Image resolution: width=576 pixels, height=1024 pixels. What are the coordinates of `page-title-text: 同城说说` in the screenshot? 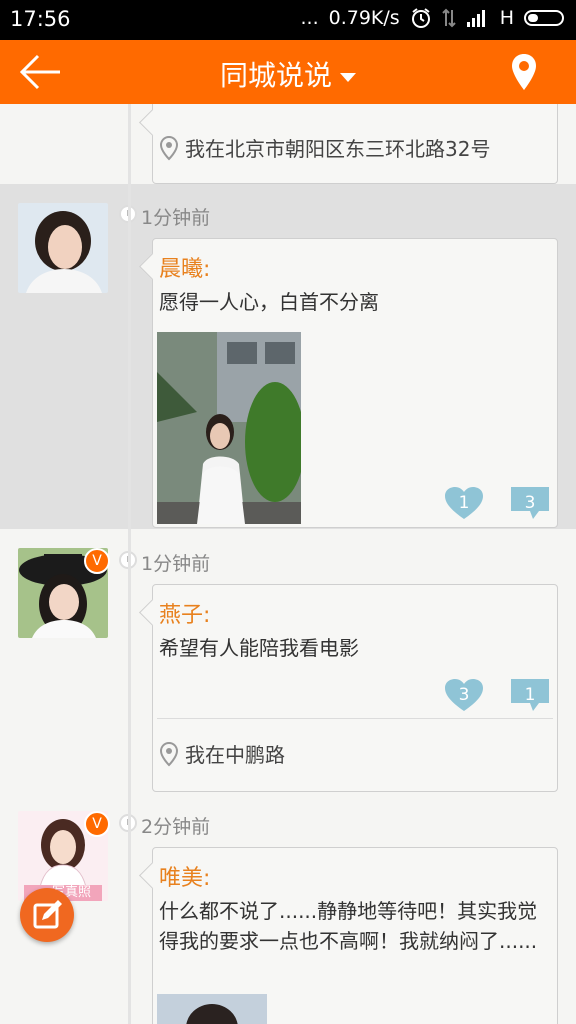 It's located at (275, 75).